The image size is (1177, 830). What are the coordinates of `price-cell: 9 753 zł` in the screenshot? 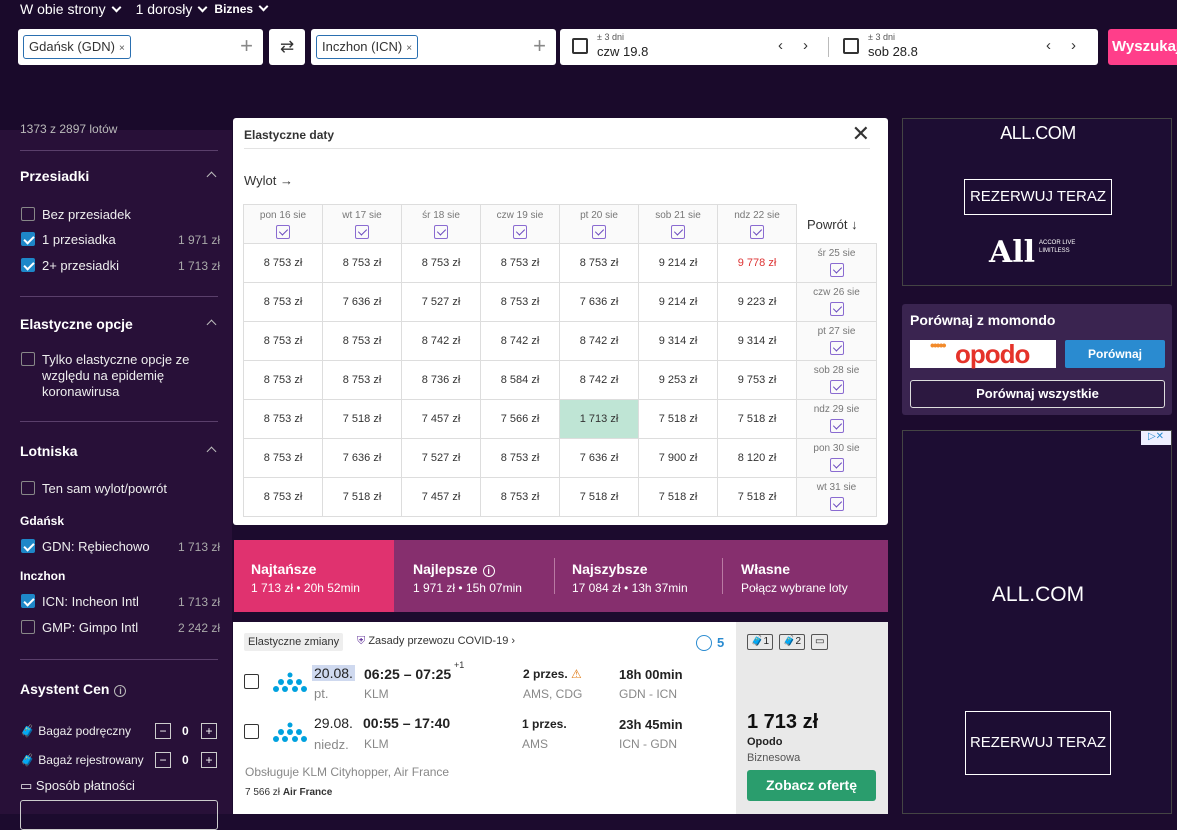 It's located at (757, 380).